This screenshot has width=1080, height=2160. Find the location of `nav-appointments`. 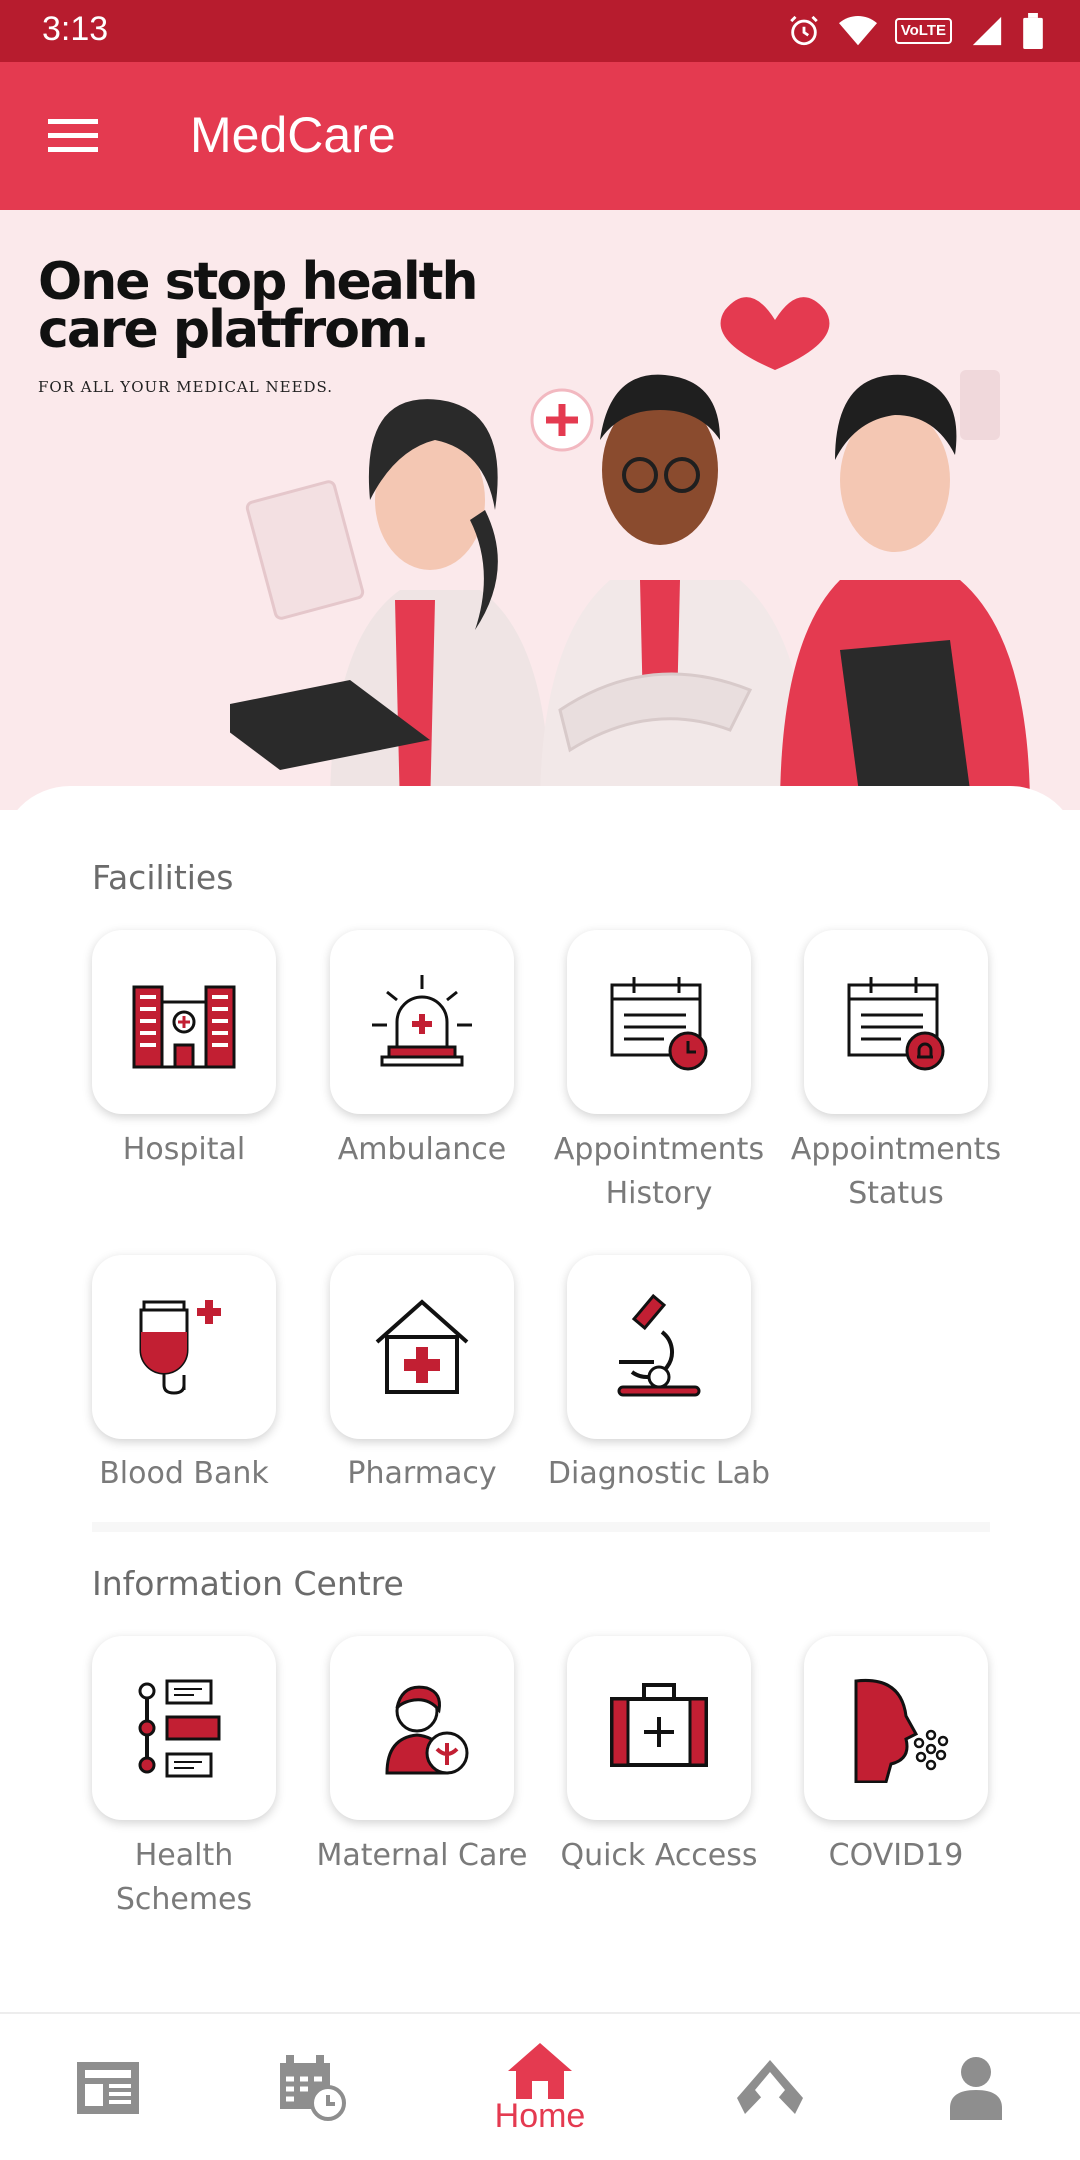

nav-appointments is located at coordinates (313, 2087).